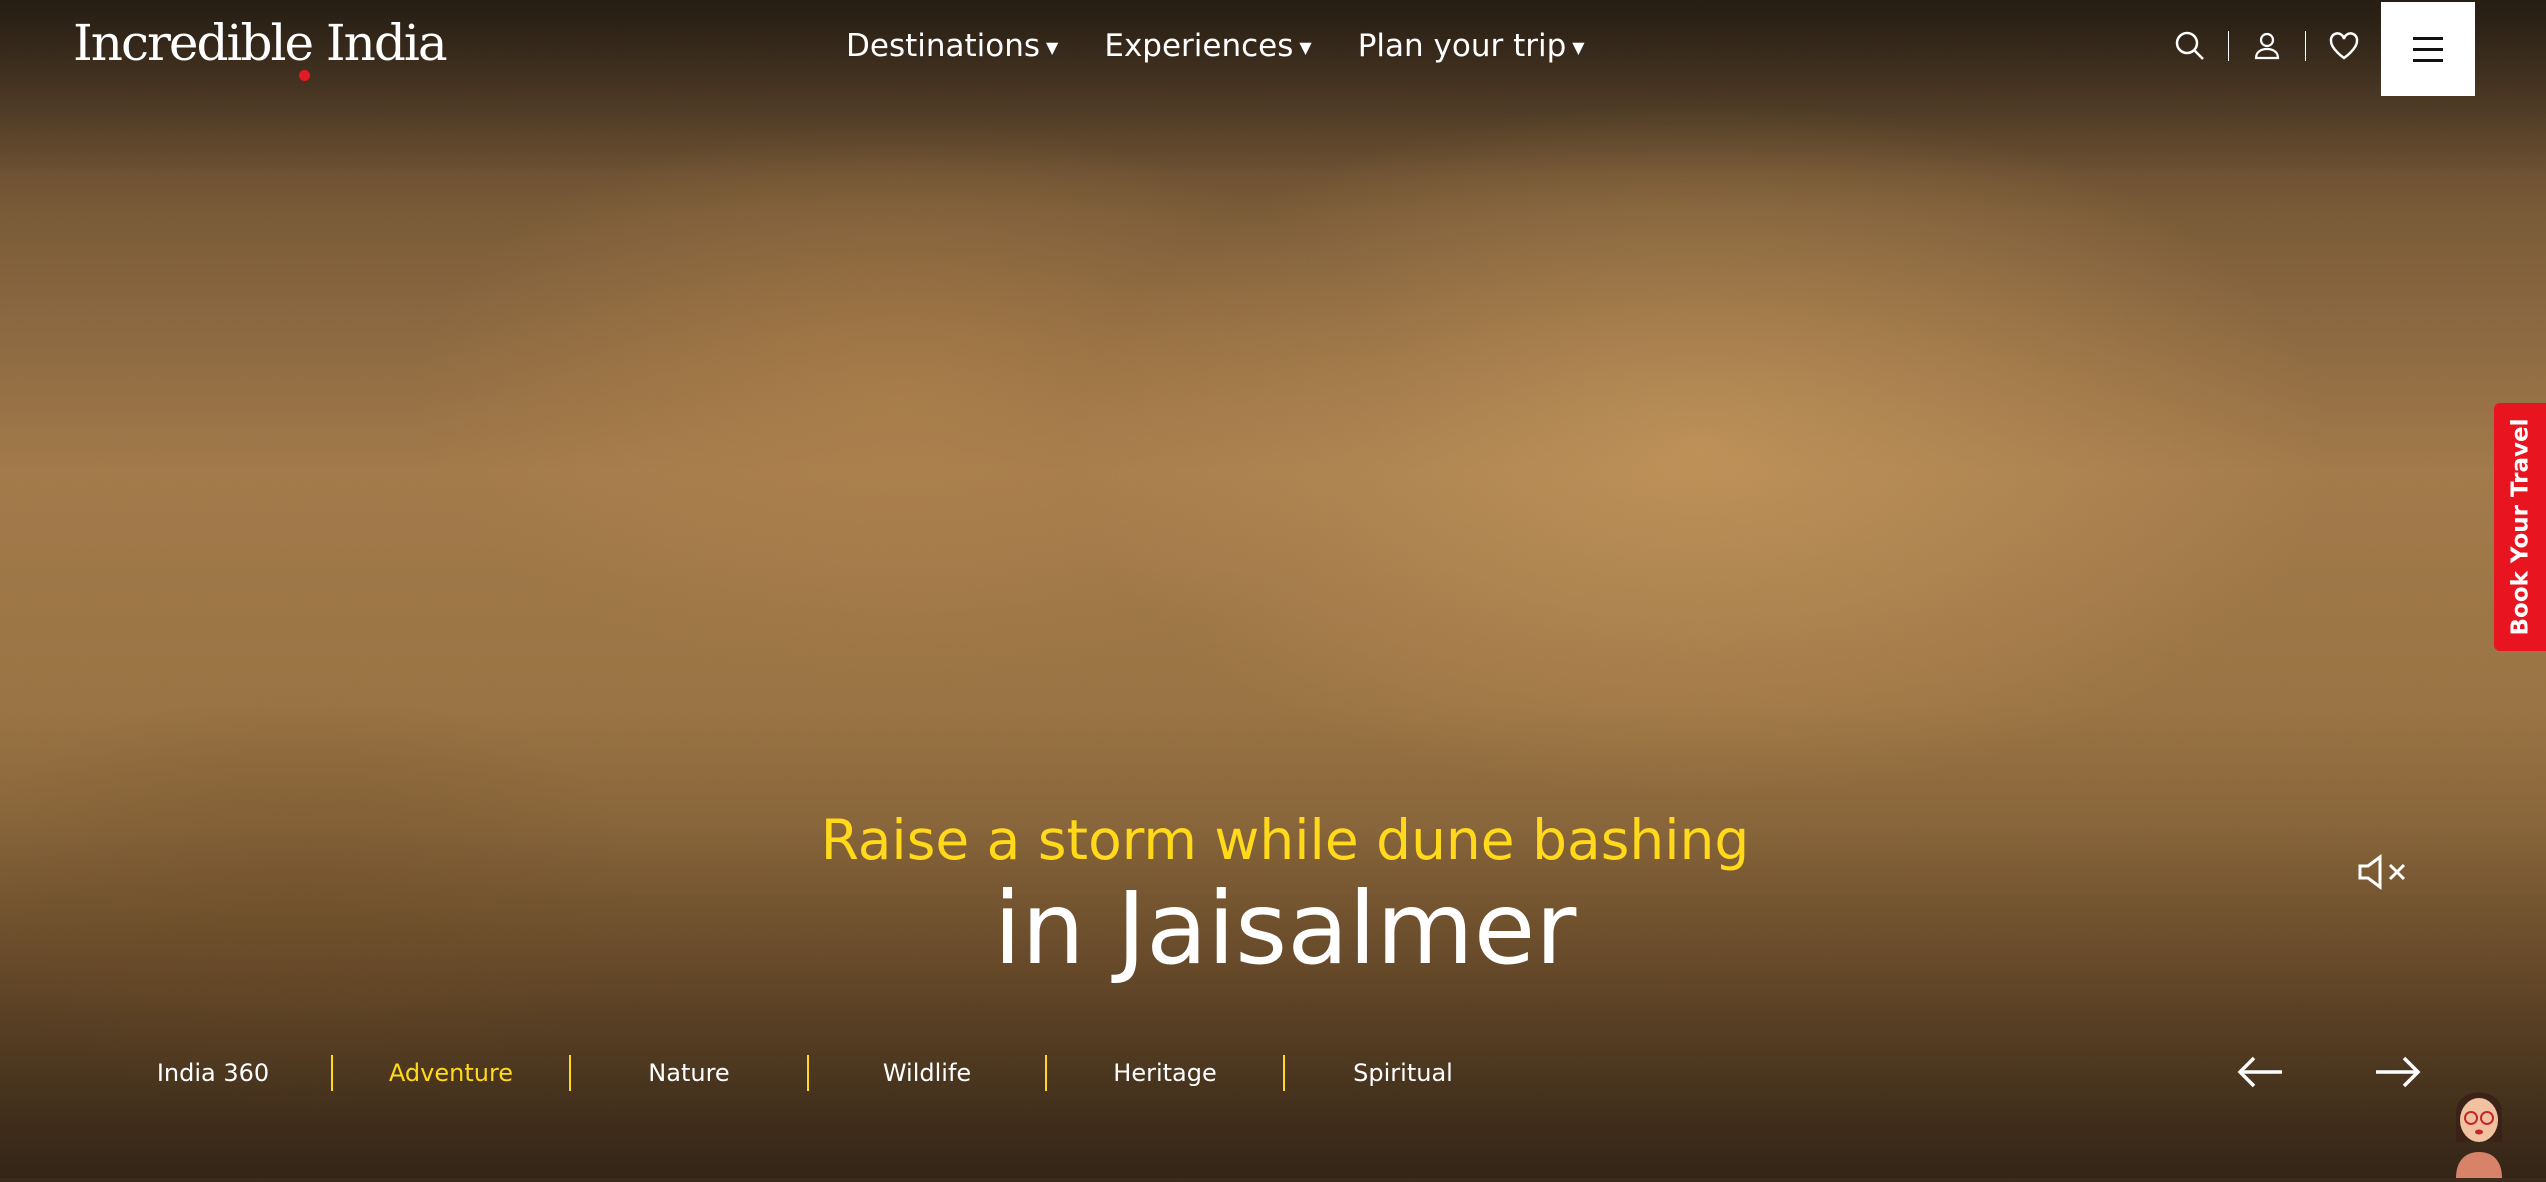 This screenshot has height=1182, width=2546. Describe the element at coordinates (2190, 46) in the screenshot. I see `search-icon` at that location.